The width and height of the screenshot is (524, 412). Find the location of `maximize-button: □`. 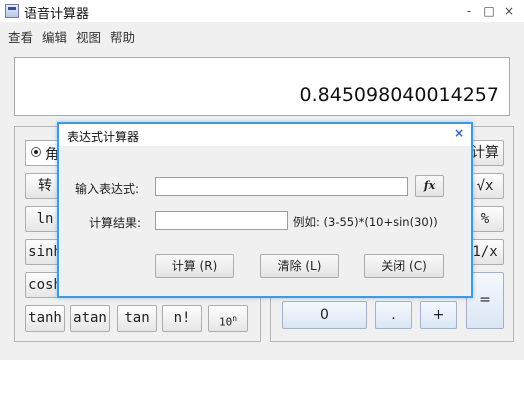

maximize-button: □ is located at coordinates (489, 11).